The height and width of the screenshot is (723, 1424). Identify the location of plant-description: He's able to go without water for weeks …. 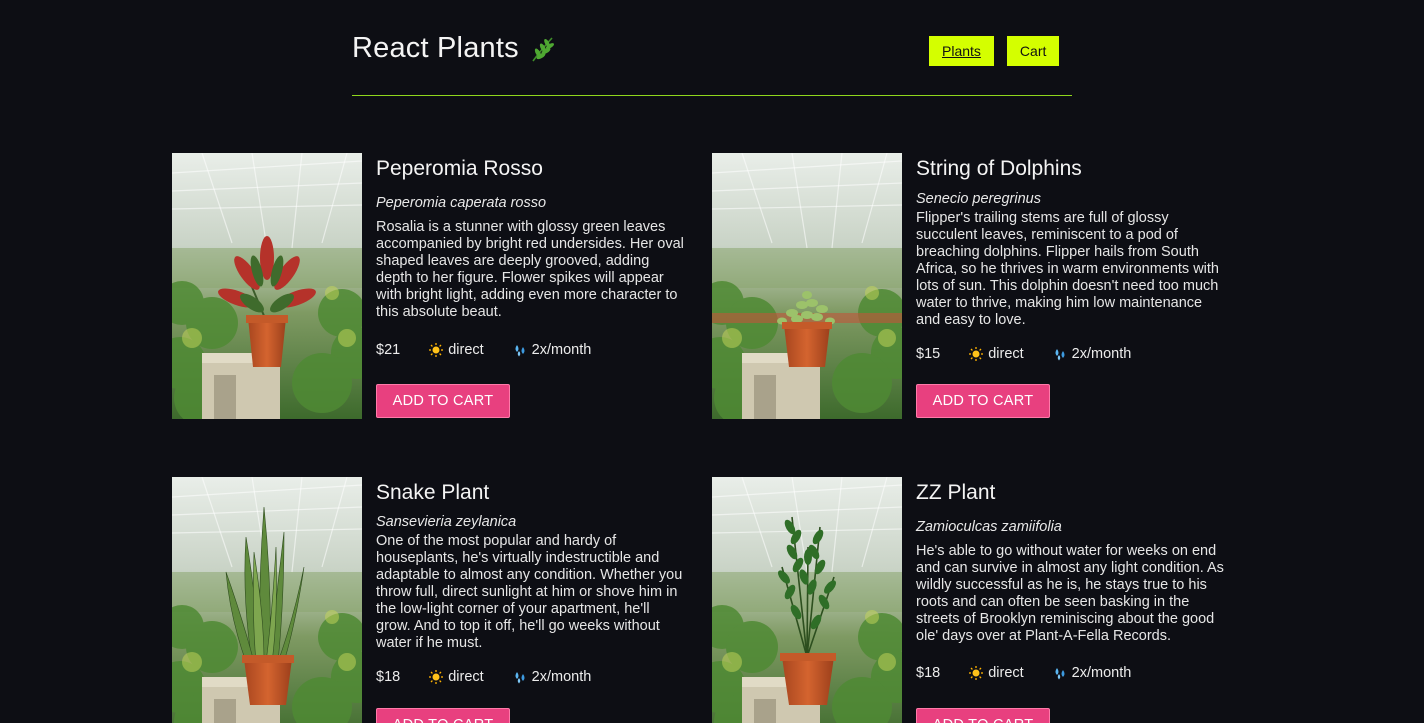
(1070, 593).